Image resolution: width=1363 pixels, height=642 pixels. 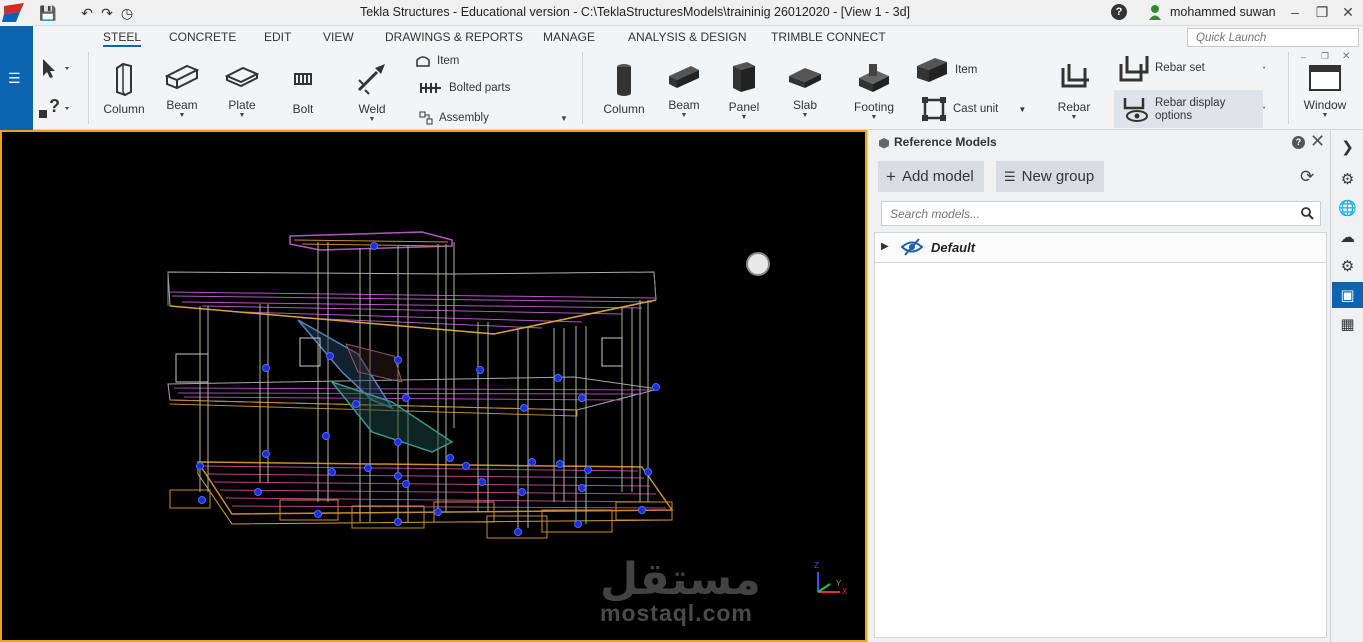 I want to click on steel-more-dropdown-icon: ▼, so click(x=564, y=118).